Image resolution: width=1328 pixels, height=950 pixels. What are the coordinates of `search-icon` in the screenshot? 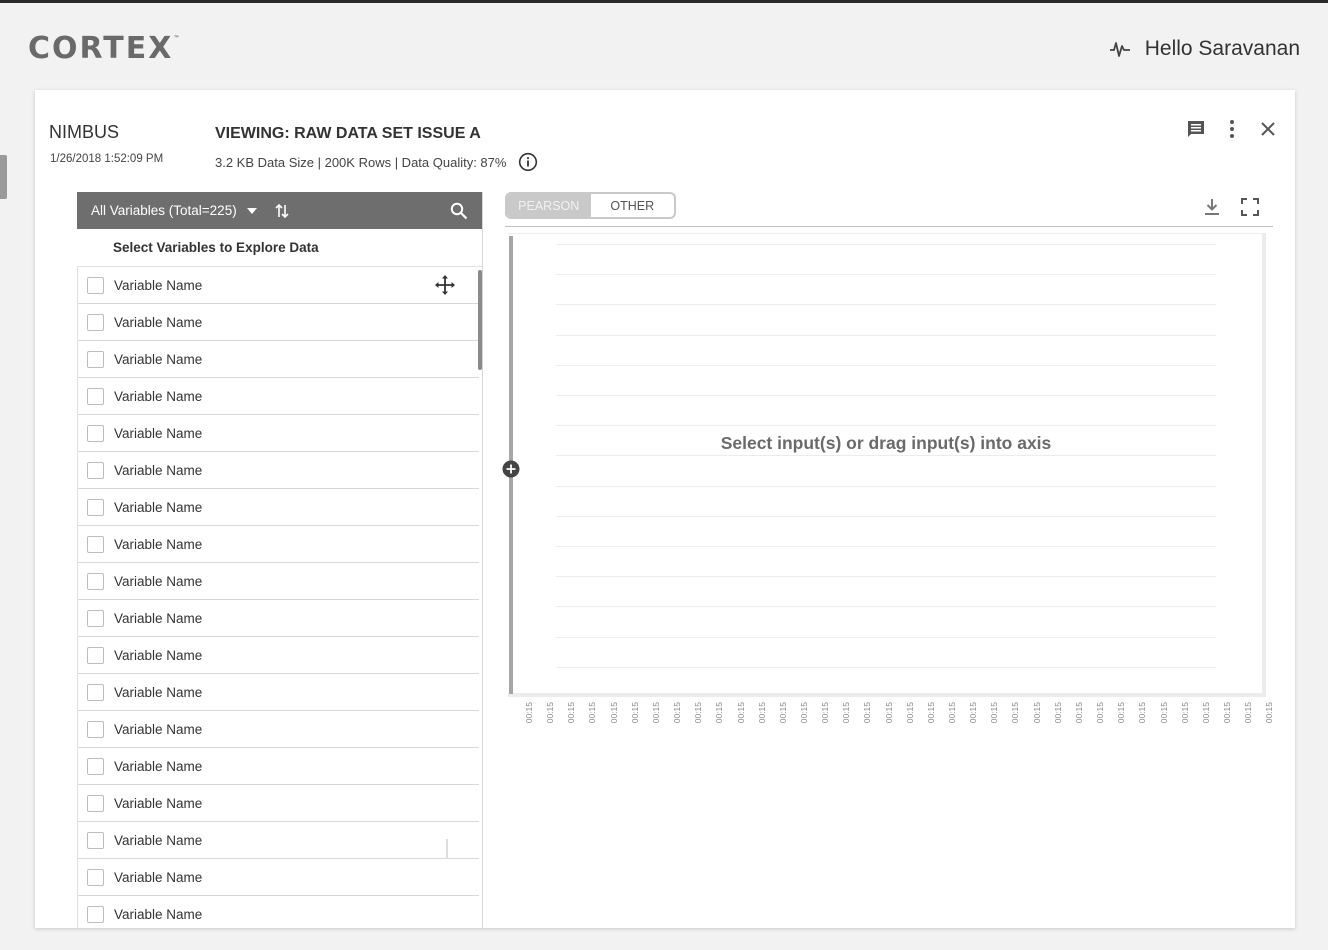 It's located at (459, 211).